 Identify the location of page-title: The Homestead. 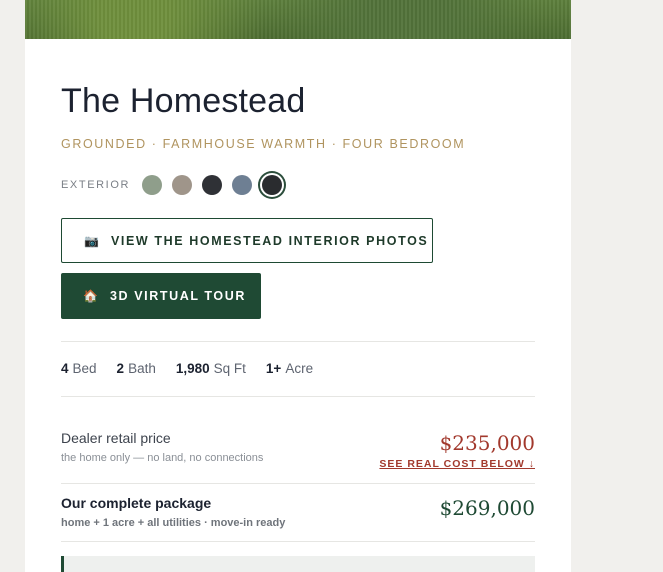
(183, 101).